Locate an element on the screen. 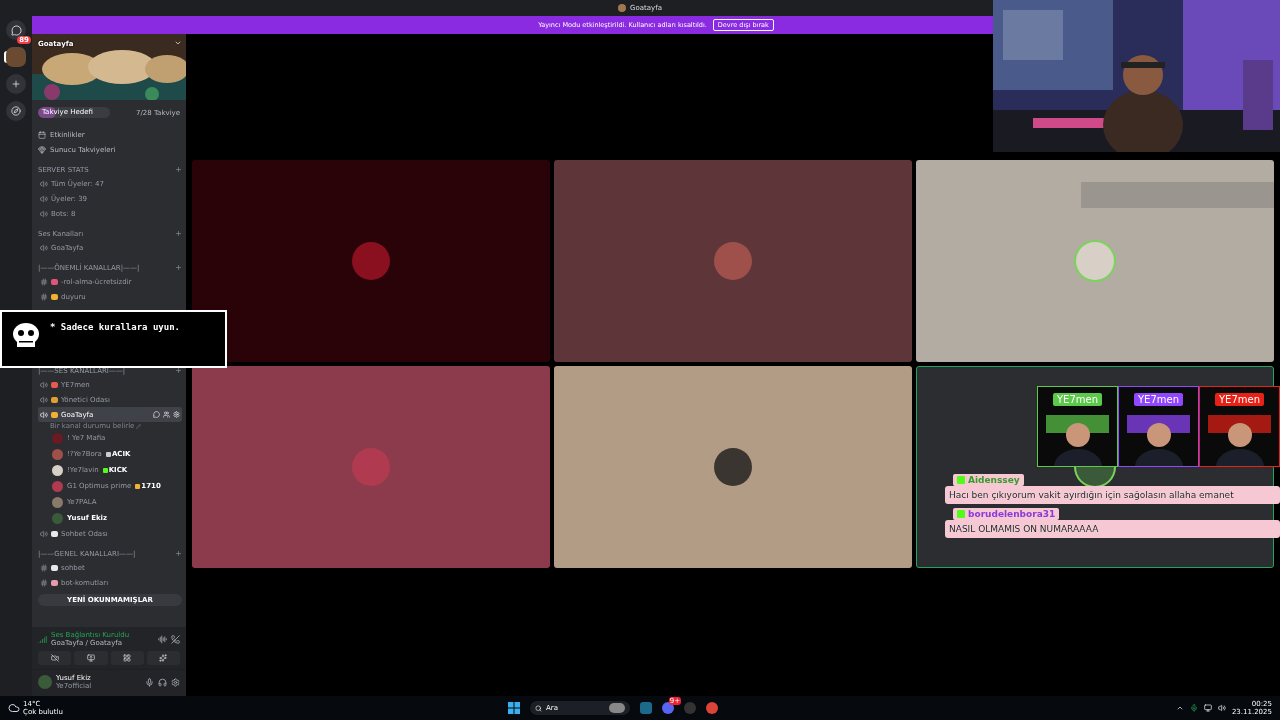  cloud-icon is located at coordinates (14, 708).